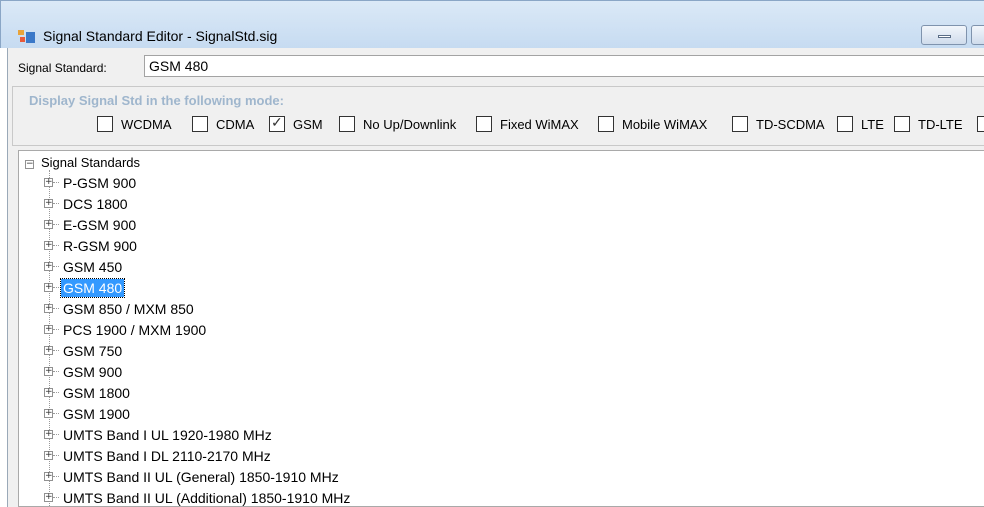  I want to click on mode-label: CDMA, so click(235, 124).